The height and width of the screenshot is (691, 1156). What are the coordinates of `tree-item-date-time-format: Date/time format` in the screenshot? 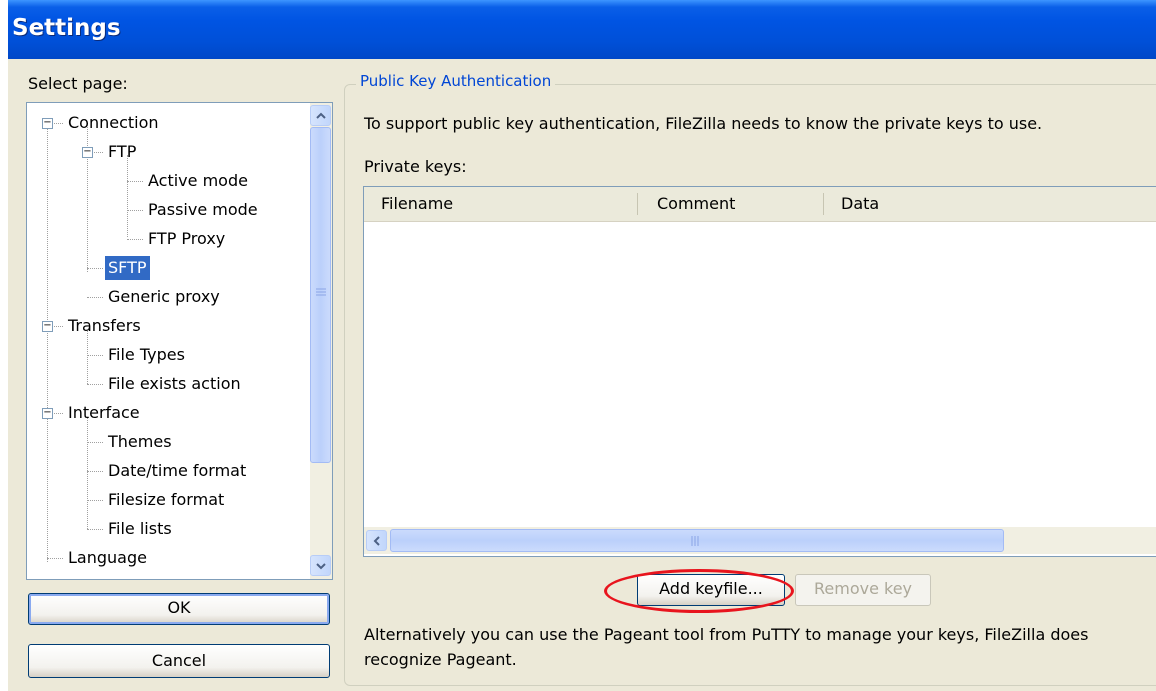 It's located at (177, 471).